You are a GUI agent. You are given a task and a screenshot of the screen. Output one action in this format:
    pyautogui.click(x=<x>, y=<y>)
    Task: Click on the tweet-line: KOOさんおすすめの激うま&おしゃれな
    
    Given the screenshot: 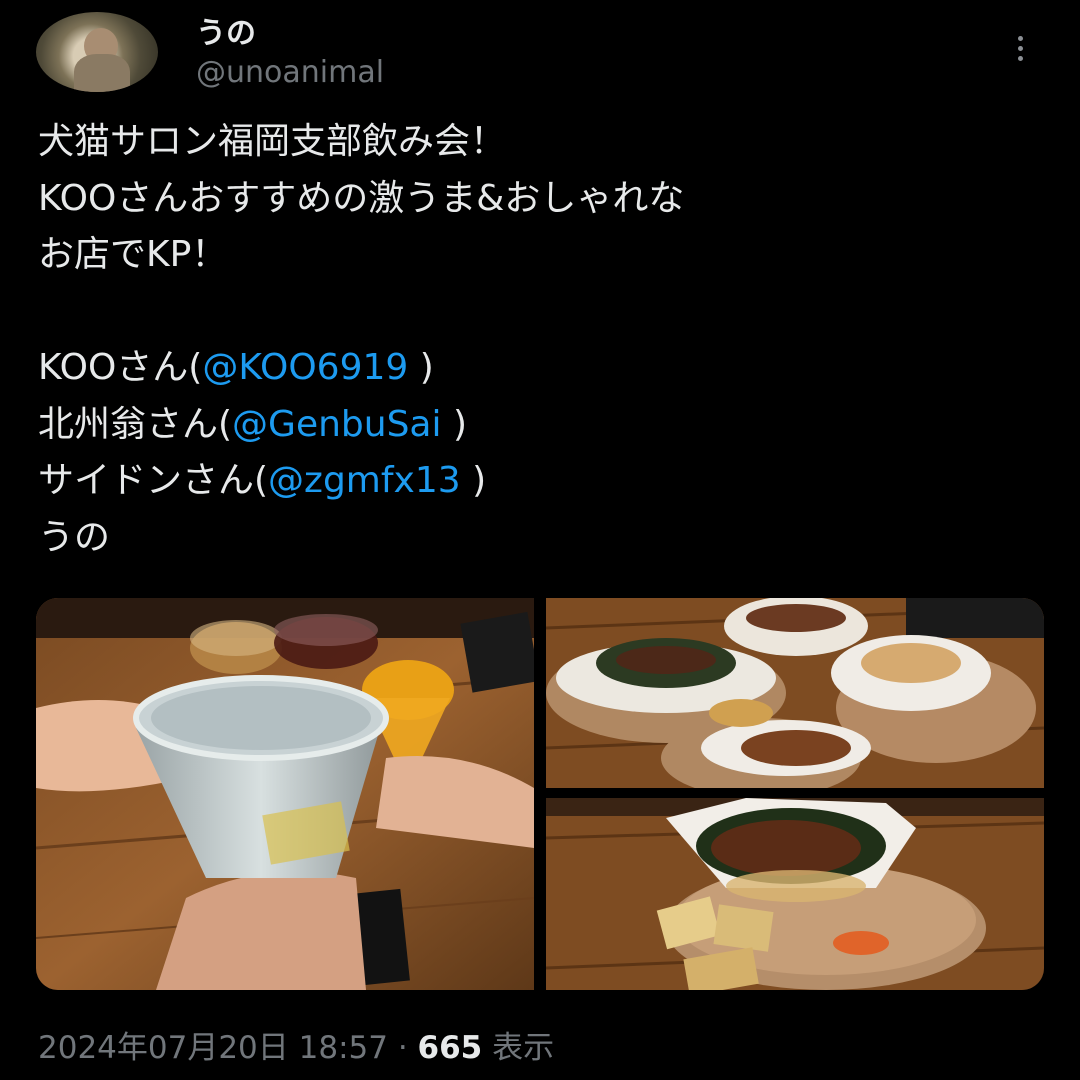 What is the action you would take?
    pyautogui.click(x=543, y=199)
    